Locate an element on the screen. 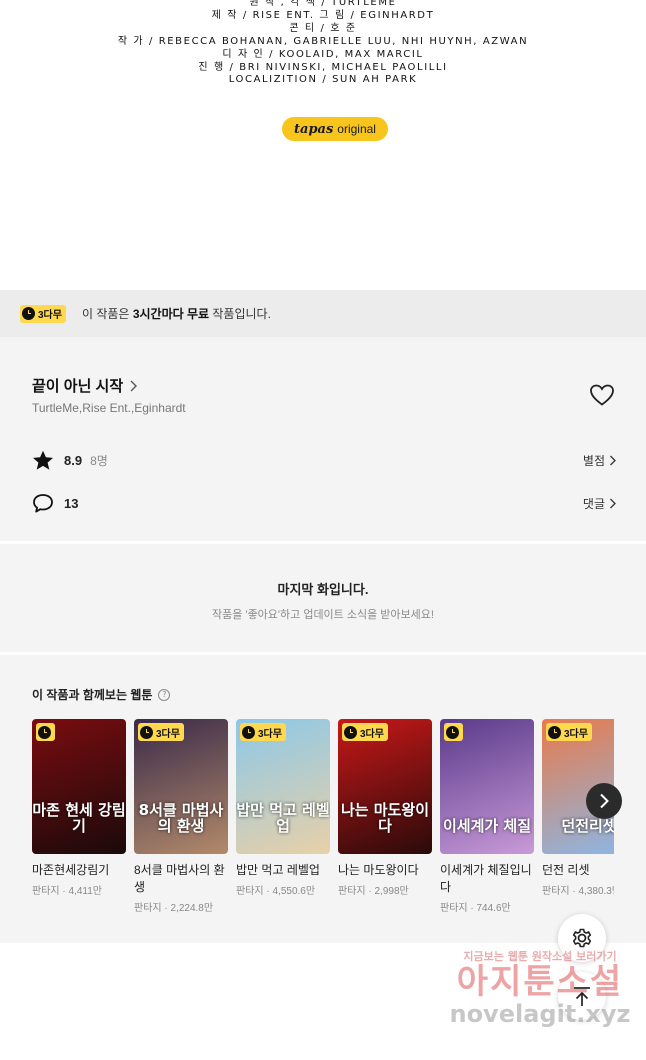  rating-link-label: 별점 is located at coordinates (593, 461).